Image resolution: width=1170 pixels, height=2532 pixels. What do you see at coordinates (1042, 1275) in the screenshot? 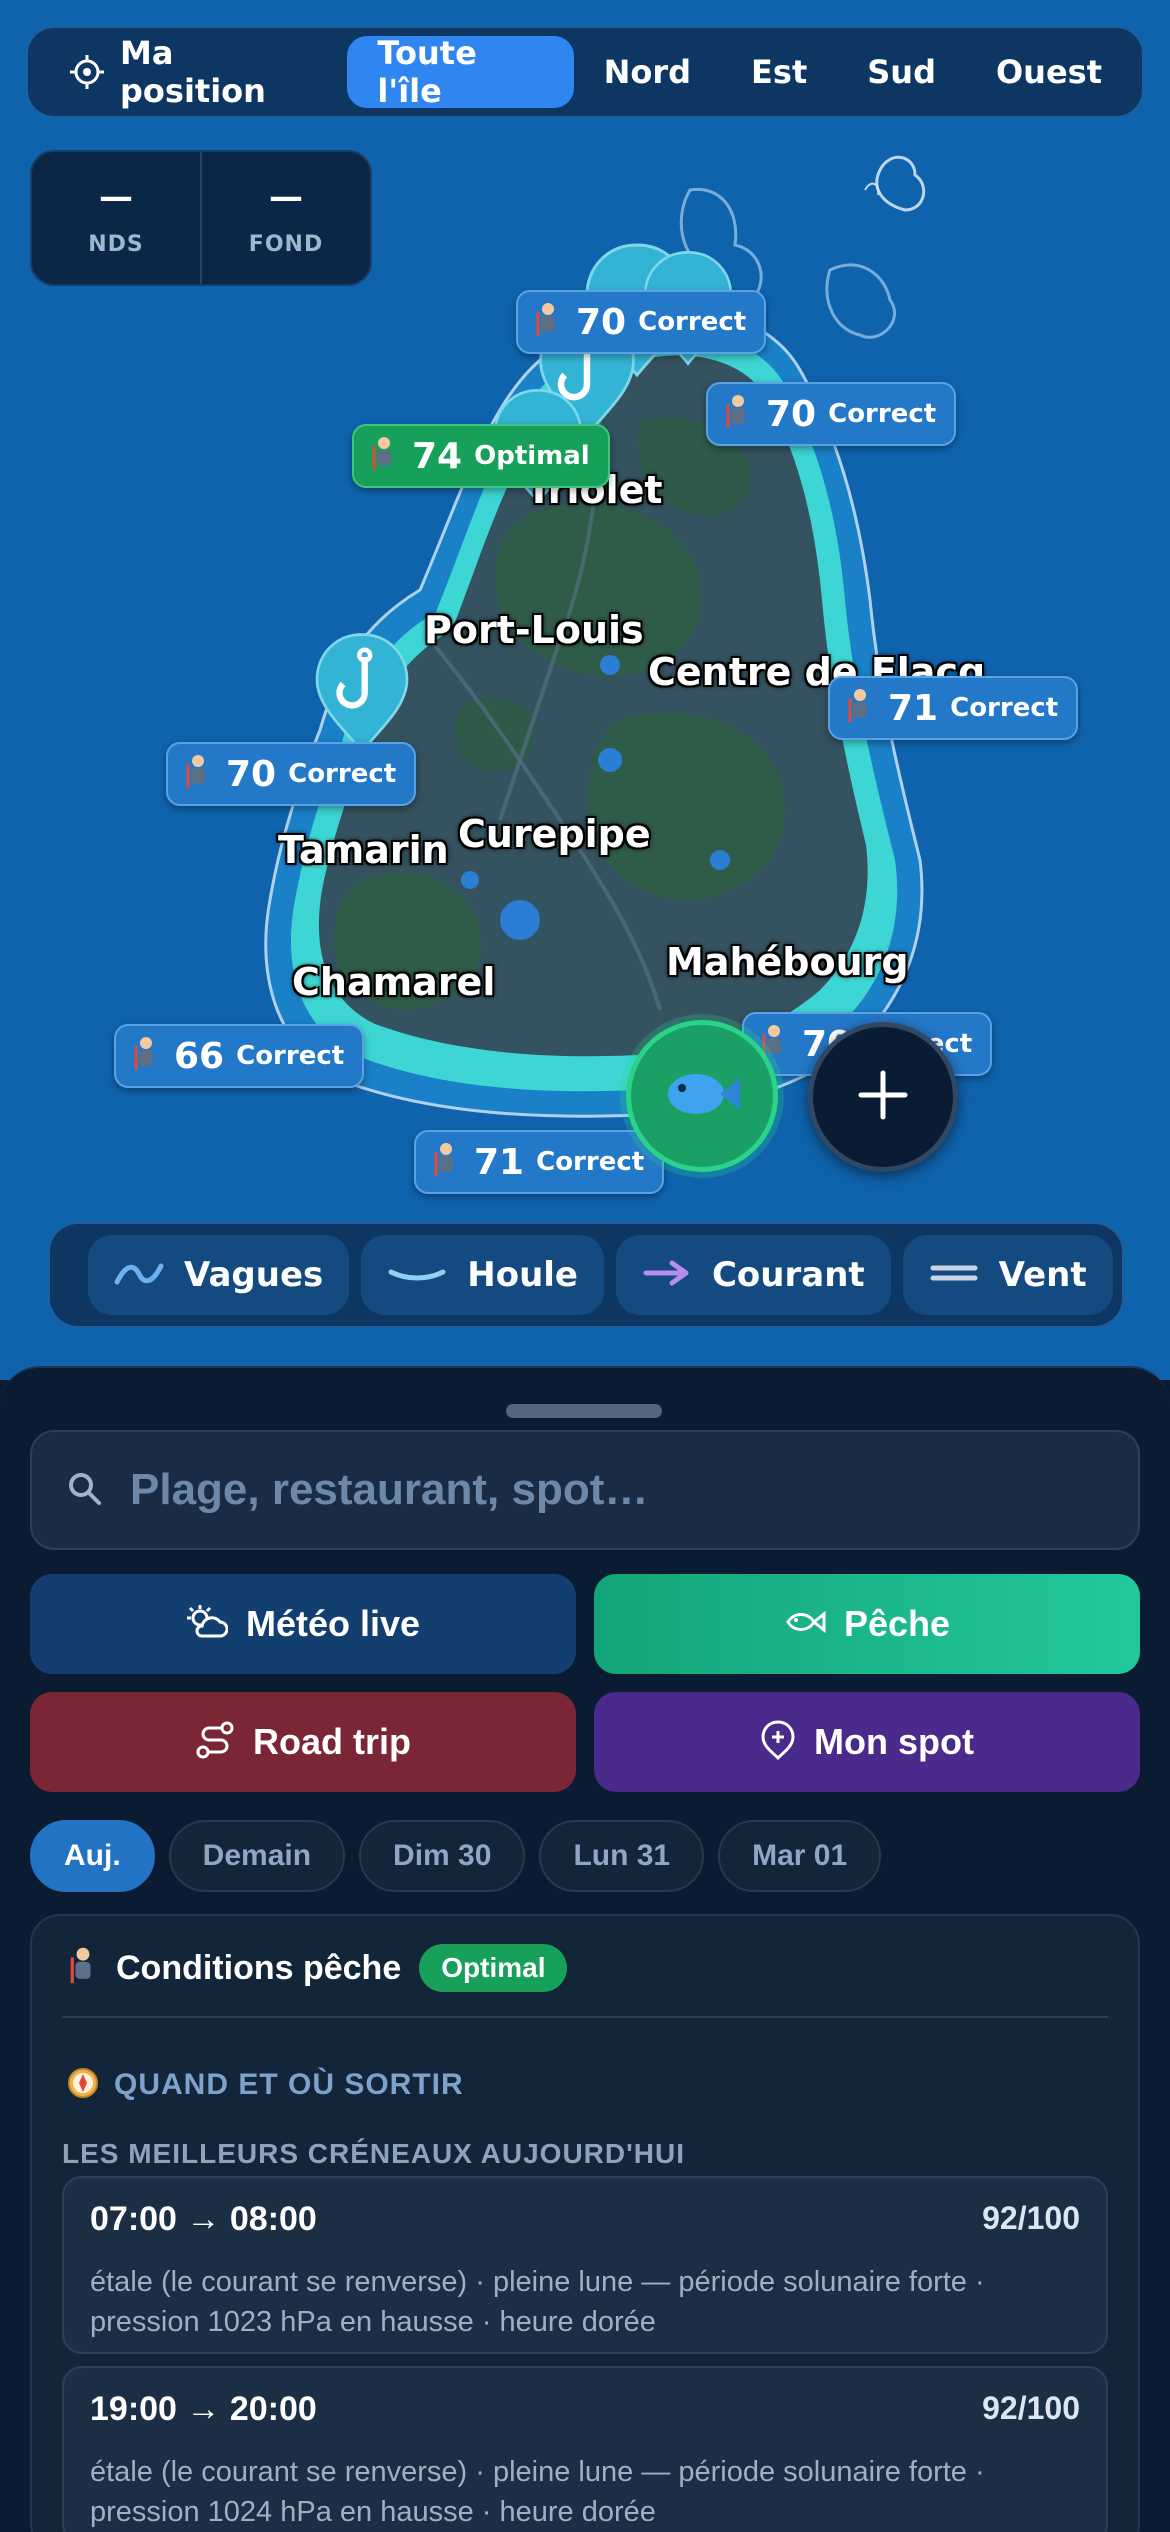
I see `layer-vent-label: Vent` at bounding box center [1042, 1275].